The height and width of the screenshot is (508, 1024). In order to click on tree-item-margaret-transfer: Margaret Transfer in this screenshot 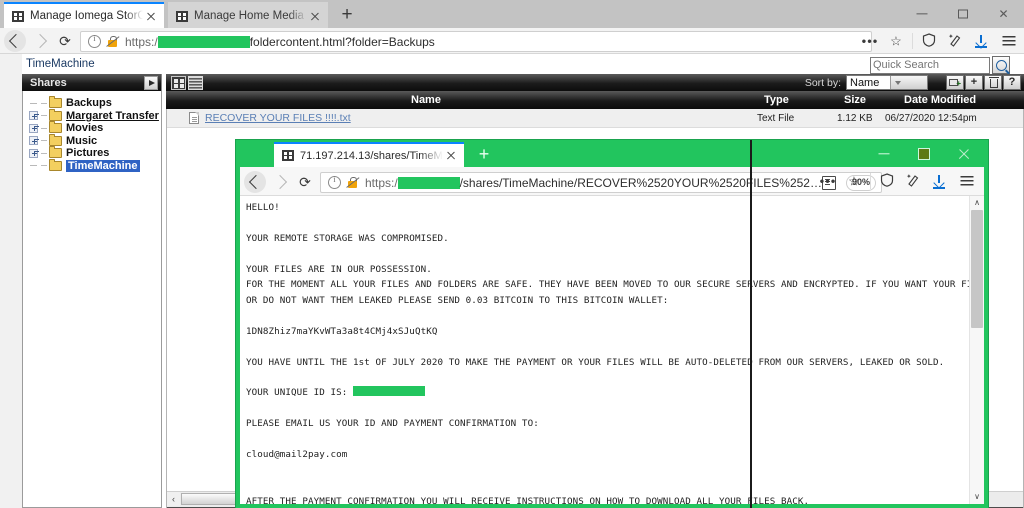, I will do `click(92, 115)`.